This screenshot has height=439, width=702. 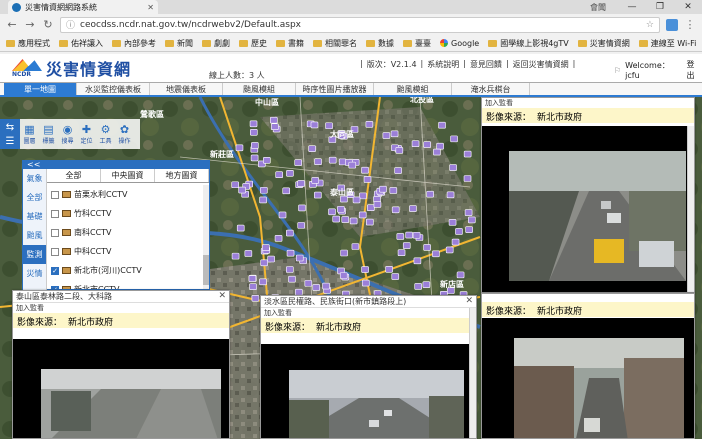 I want to click on bookmark-item: 連線至 Wi-Fi, so click(x=667, y=43).